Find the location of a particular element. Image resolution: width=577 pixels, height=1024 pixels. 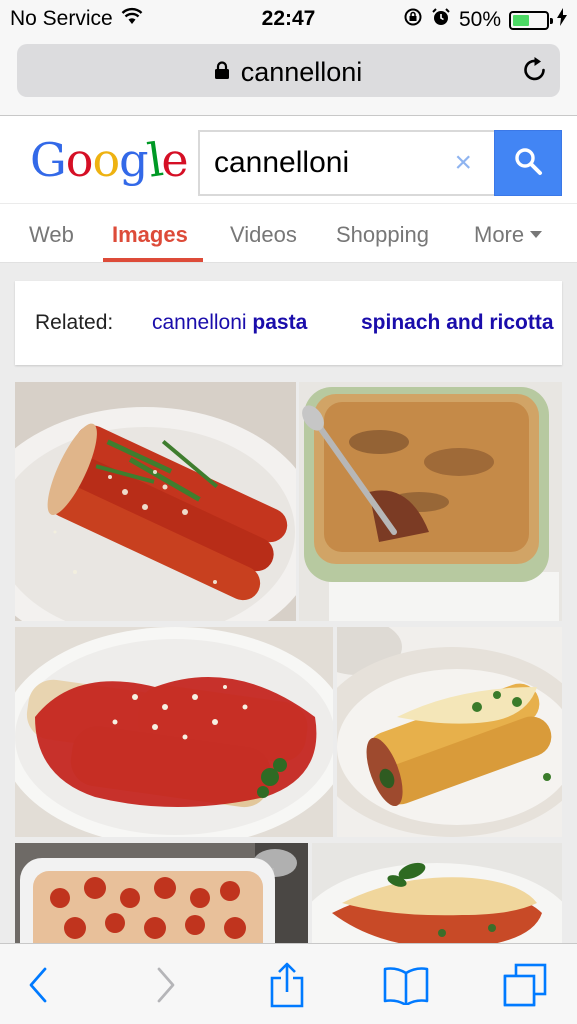

tab-more-label: More is located at coordinates (499, 234).